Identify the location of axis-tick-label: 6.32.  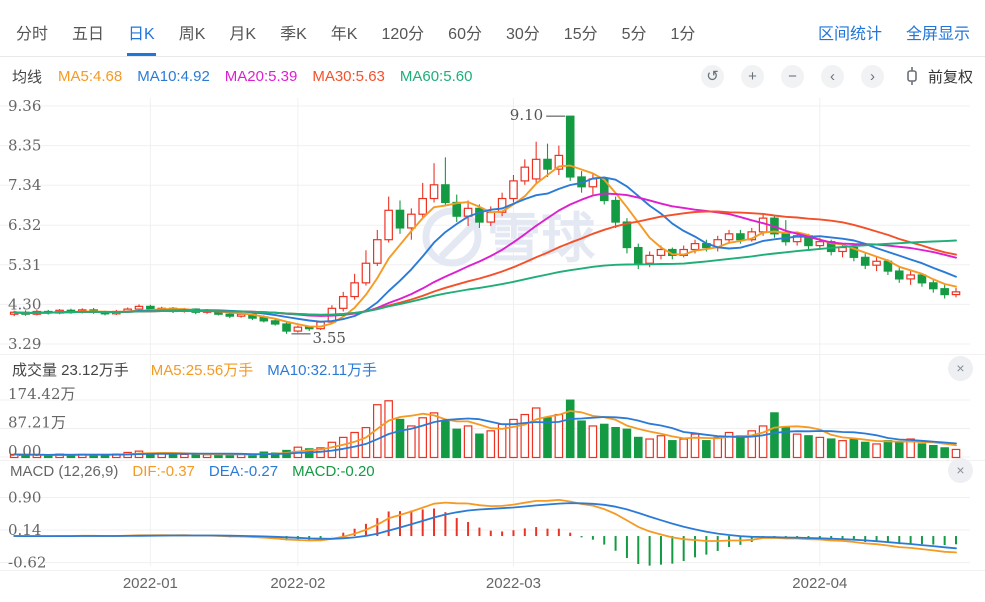
(24, 225).